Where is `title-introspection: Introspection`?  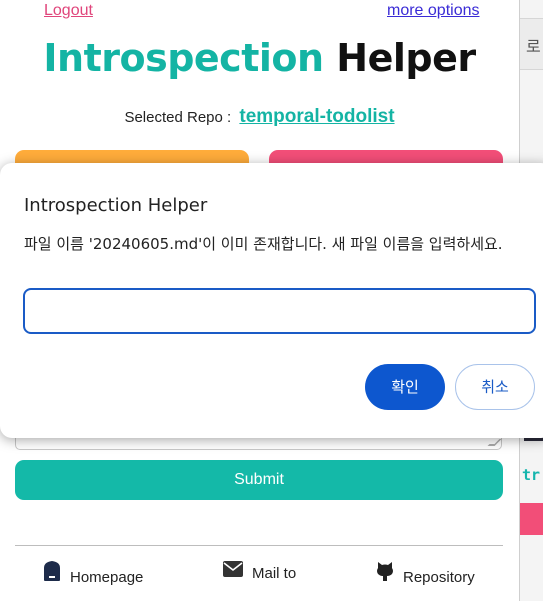
title-introspection: Introspection is located at coordinates (183, 58).